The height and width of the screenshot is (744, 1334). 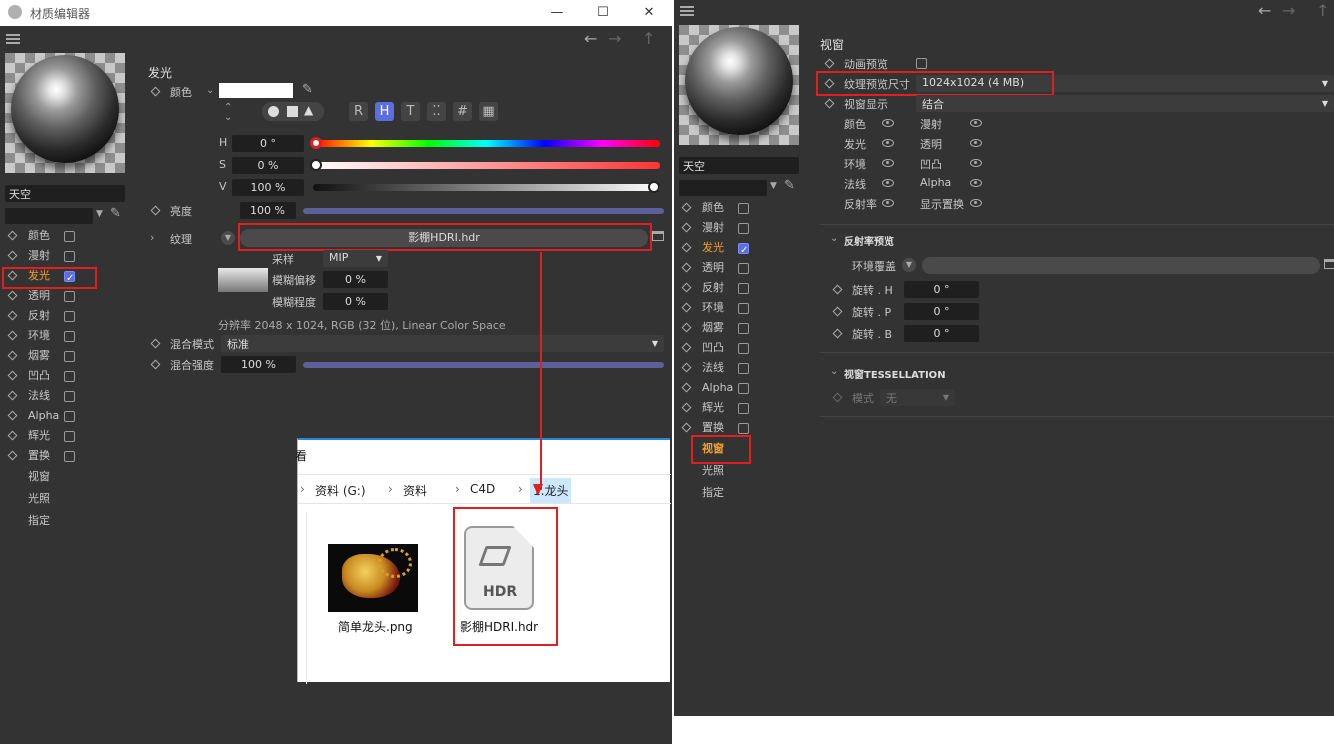 What do you see at coordinates (736, 249) in the screenshot?
I see `channel-item: 发光` at bounding box center [736, 249].